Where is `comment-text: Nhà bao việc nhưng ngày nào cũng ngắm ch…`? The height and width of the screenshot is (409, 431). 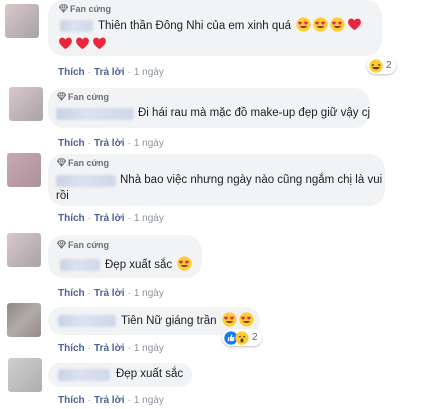 comment-text: Nhà bao việc nhưng ngày nào cũng ngắm ch… is located at coordinates (251, 180).